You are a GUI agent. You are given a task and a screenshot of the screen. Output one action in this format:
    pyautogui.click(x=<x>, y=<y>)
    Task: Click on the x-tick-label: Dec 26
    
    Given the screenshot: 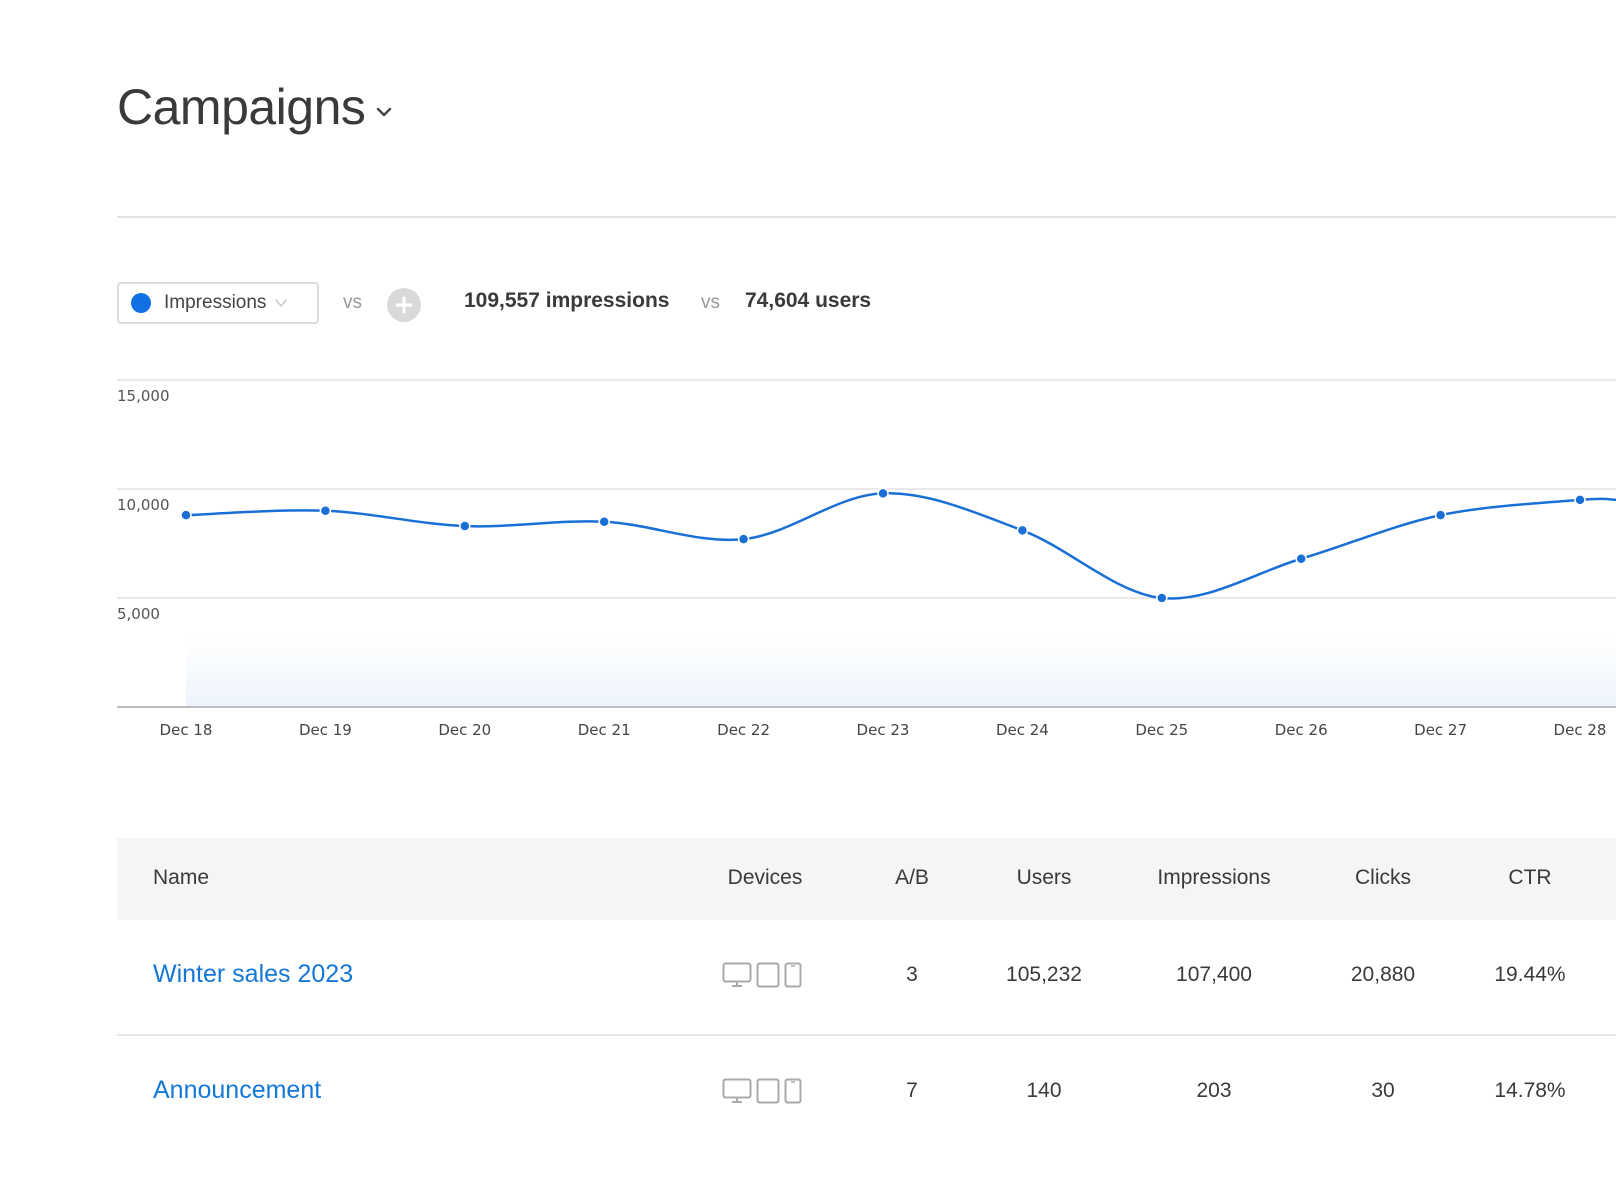 What is the action you would take?
    pyautogui.click(x=1301, y=730)
    